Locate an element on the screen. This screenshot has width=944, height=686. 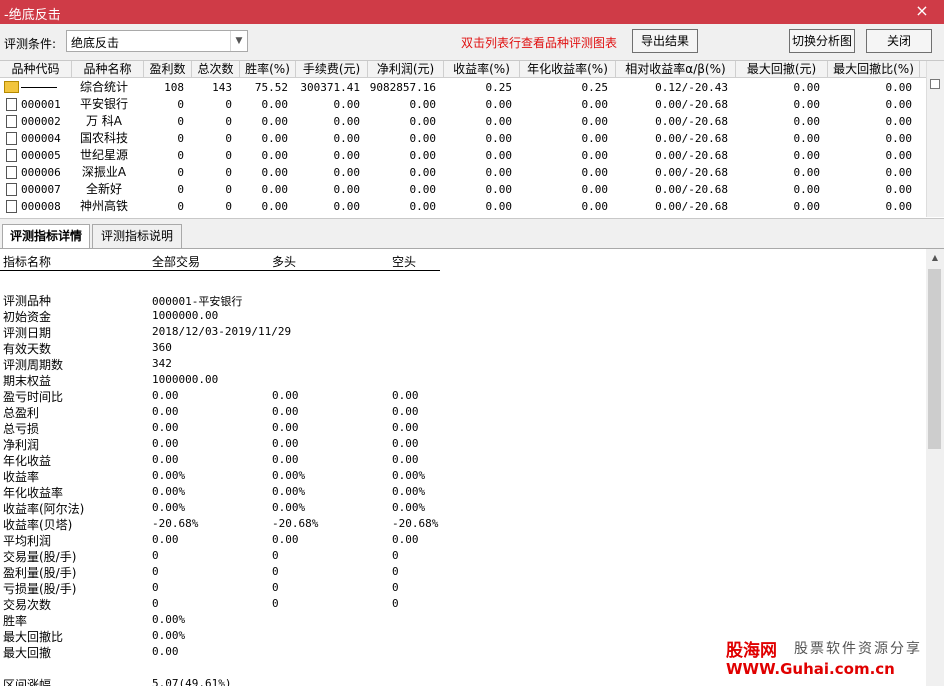
condition-value: 绝底反击 is located at coordinates (95, 43).